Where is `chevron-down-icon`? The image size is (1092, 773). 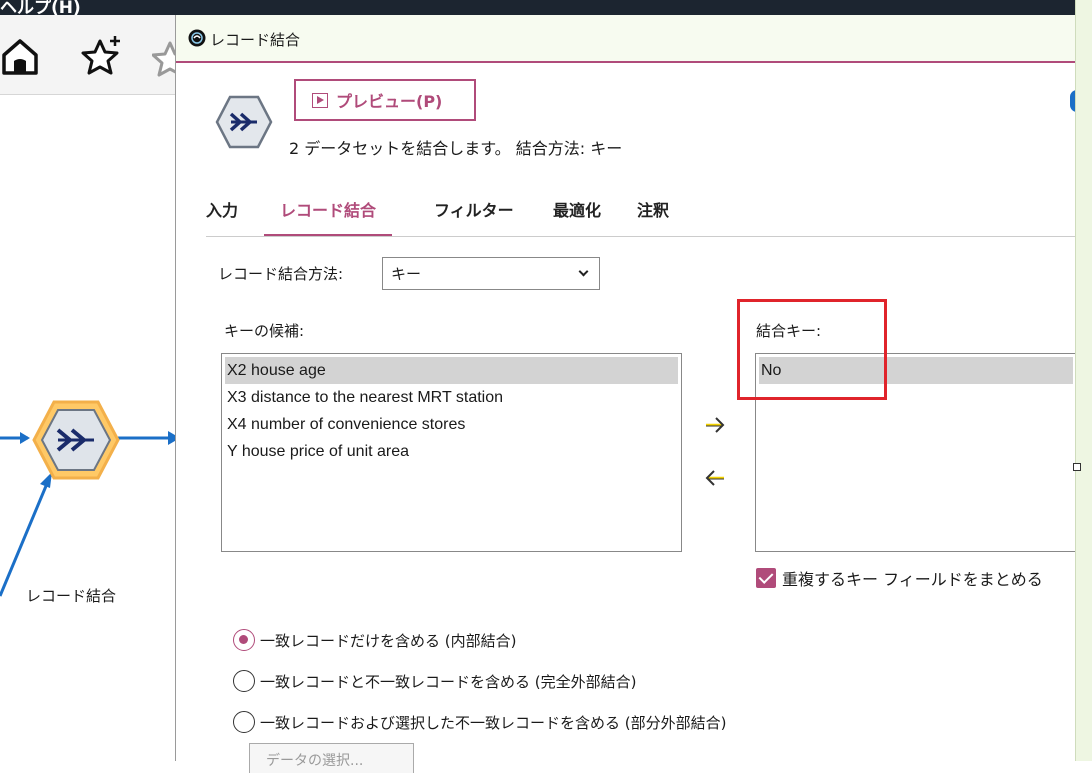 chevron-down-icon is located at coordinates (583, 271).